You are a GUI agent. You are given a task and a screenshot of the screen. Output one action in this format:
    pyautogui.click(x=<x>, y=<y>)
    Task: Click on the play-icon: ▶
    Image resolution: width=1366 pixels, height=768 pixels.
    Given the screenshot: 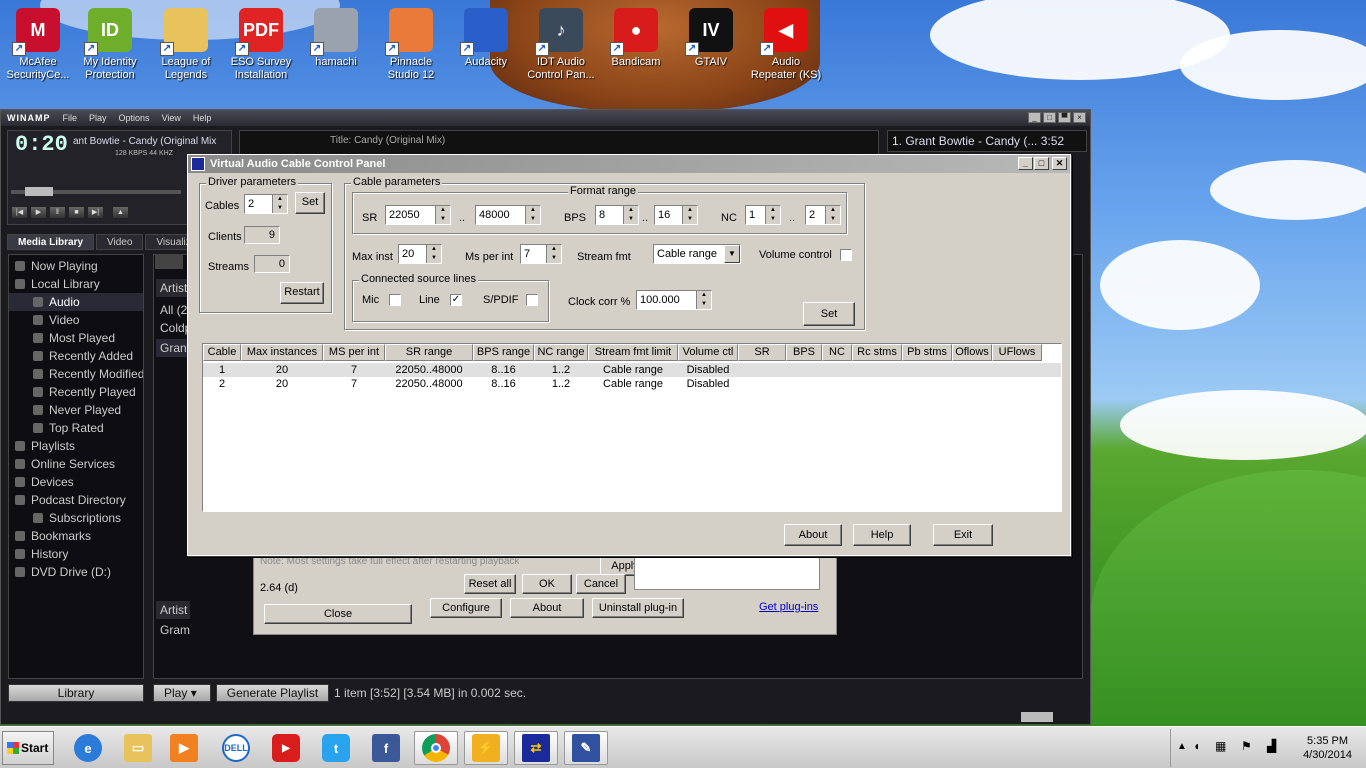 What is the action you would take?
    pyautogui.click(x=38, y=212)
    